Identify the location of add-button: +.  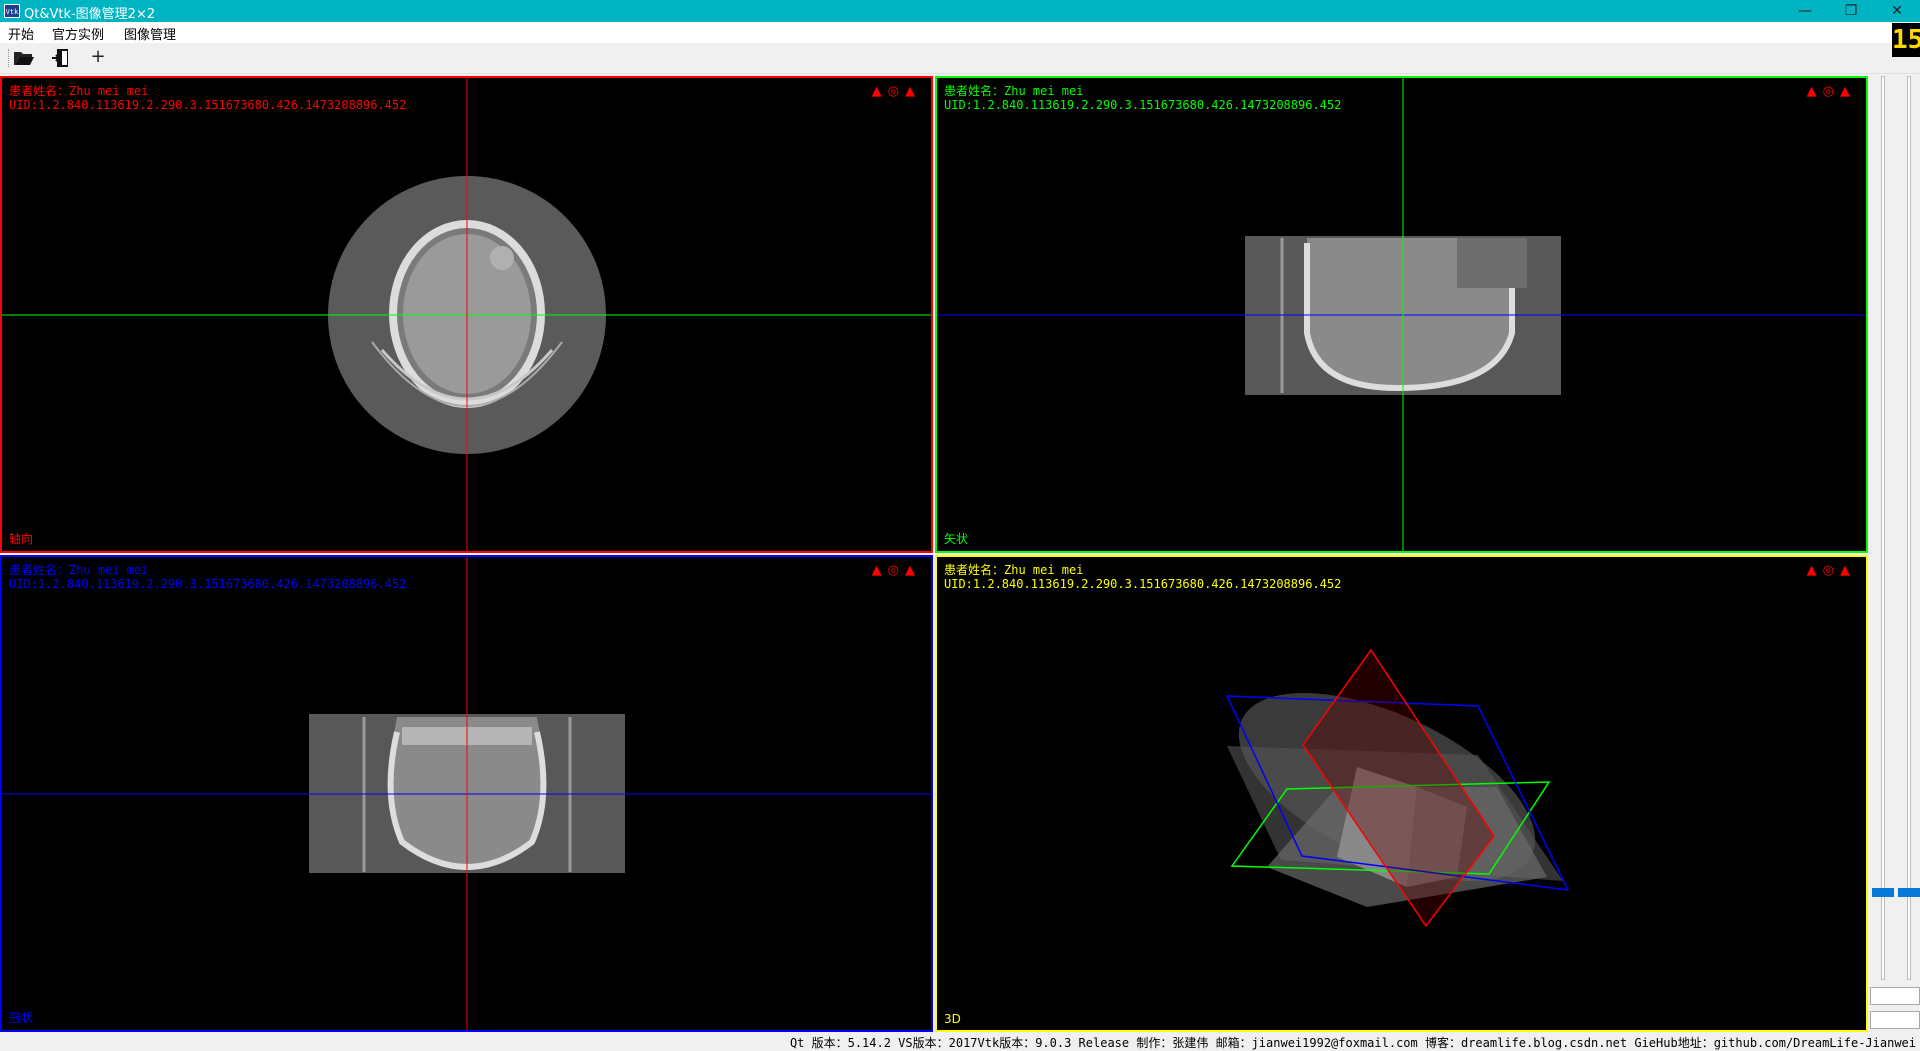
(98, 58).